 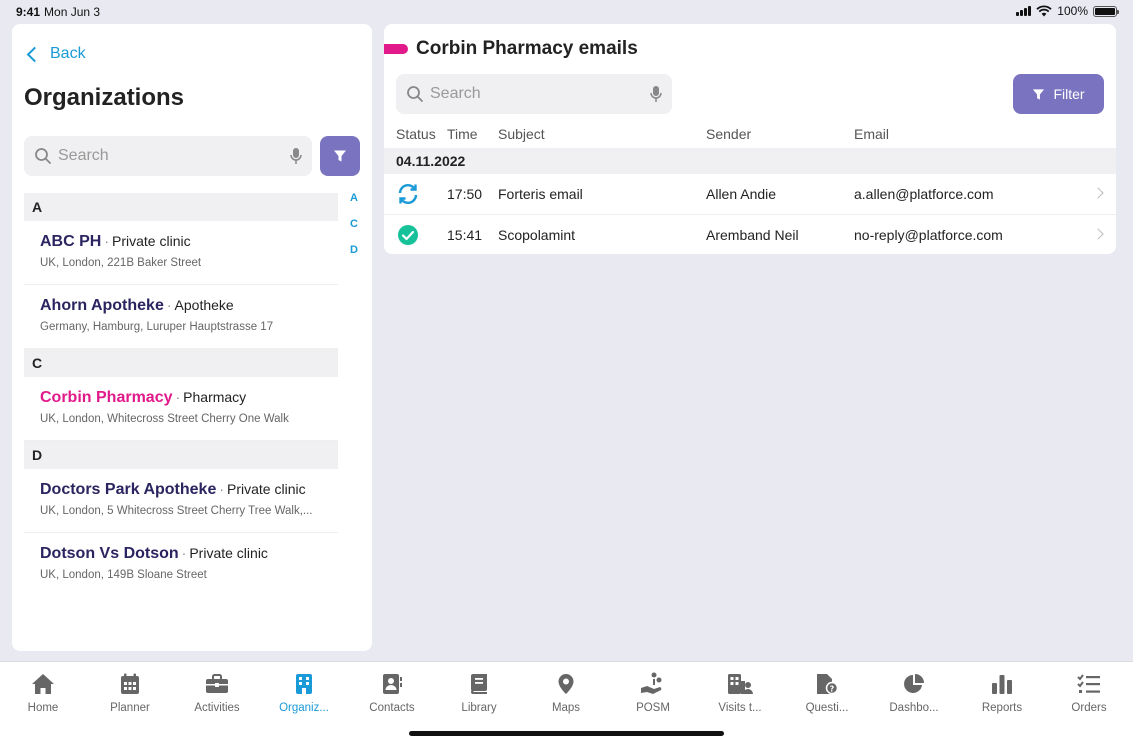 I want to click on index-letter: D, so click(x=354, y=251).